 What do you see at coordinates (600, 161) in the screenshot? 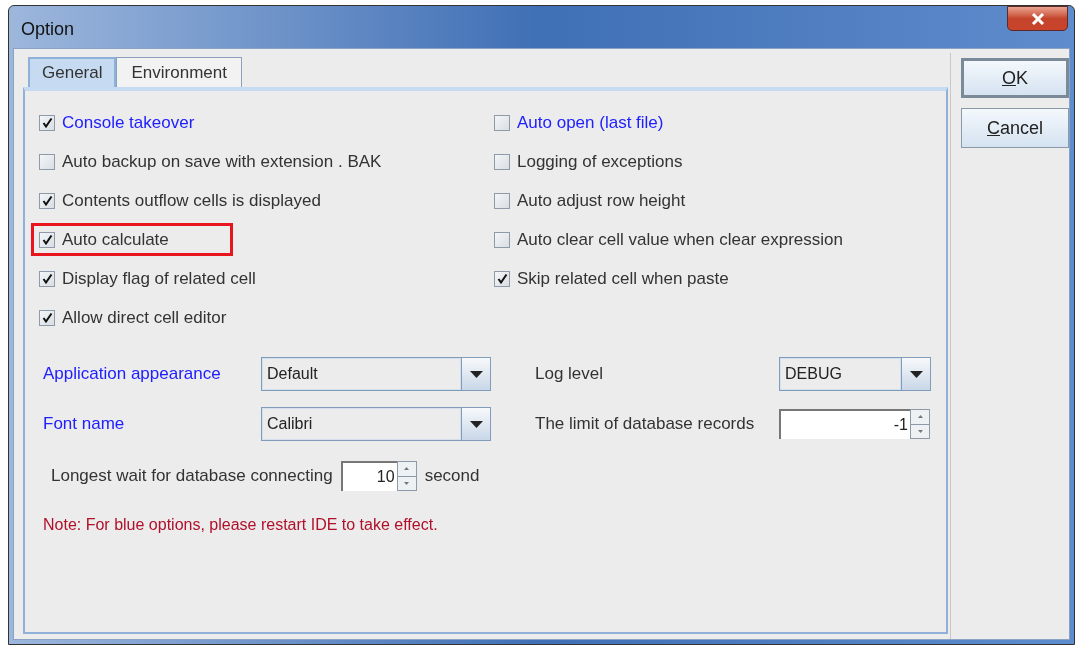
I see `option-label: Logging of exceptions` at bounding box center [600, 161].